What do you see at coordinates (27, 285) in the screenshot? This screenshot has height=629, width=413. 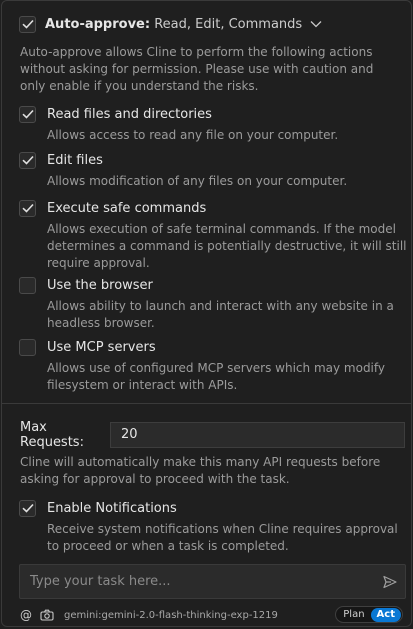 I see `use-browser-checkbox` at bounding box center [27, 285].